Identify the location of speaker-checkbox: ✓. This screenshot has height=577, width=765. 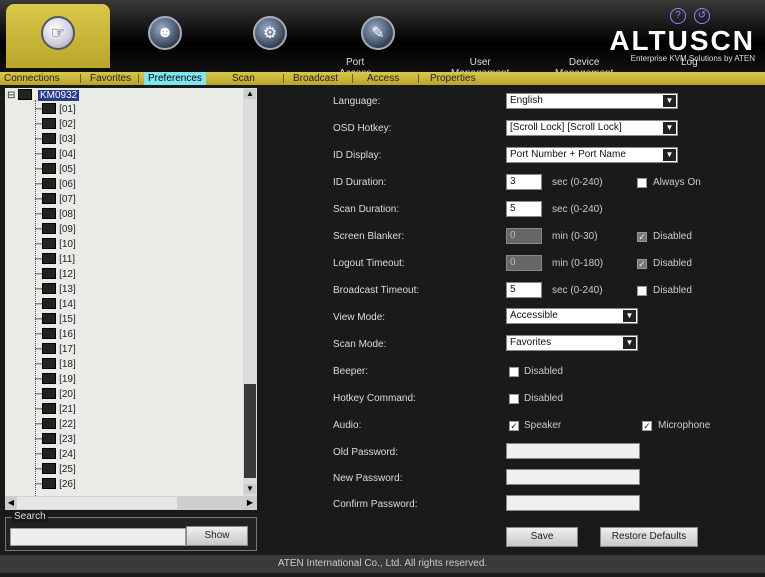
(514, 426).